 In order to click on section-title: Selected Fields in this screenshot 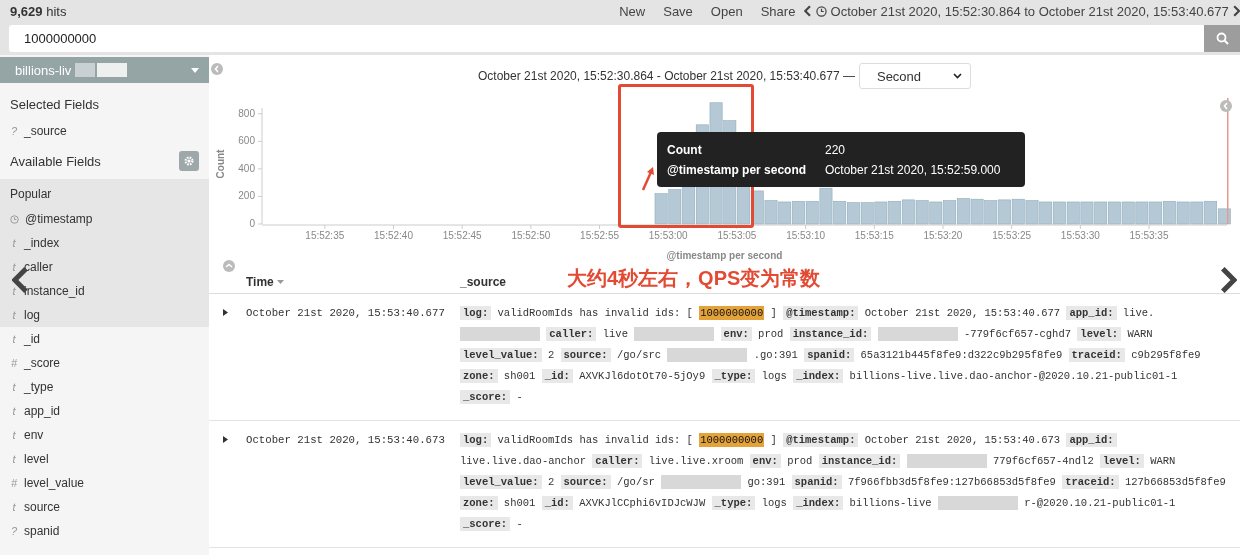, I will do `click(54, 104)`.